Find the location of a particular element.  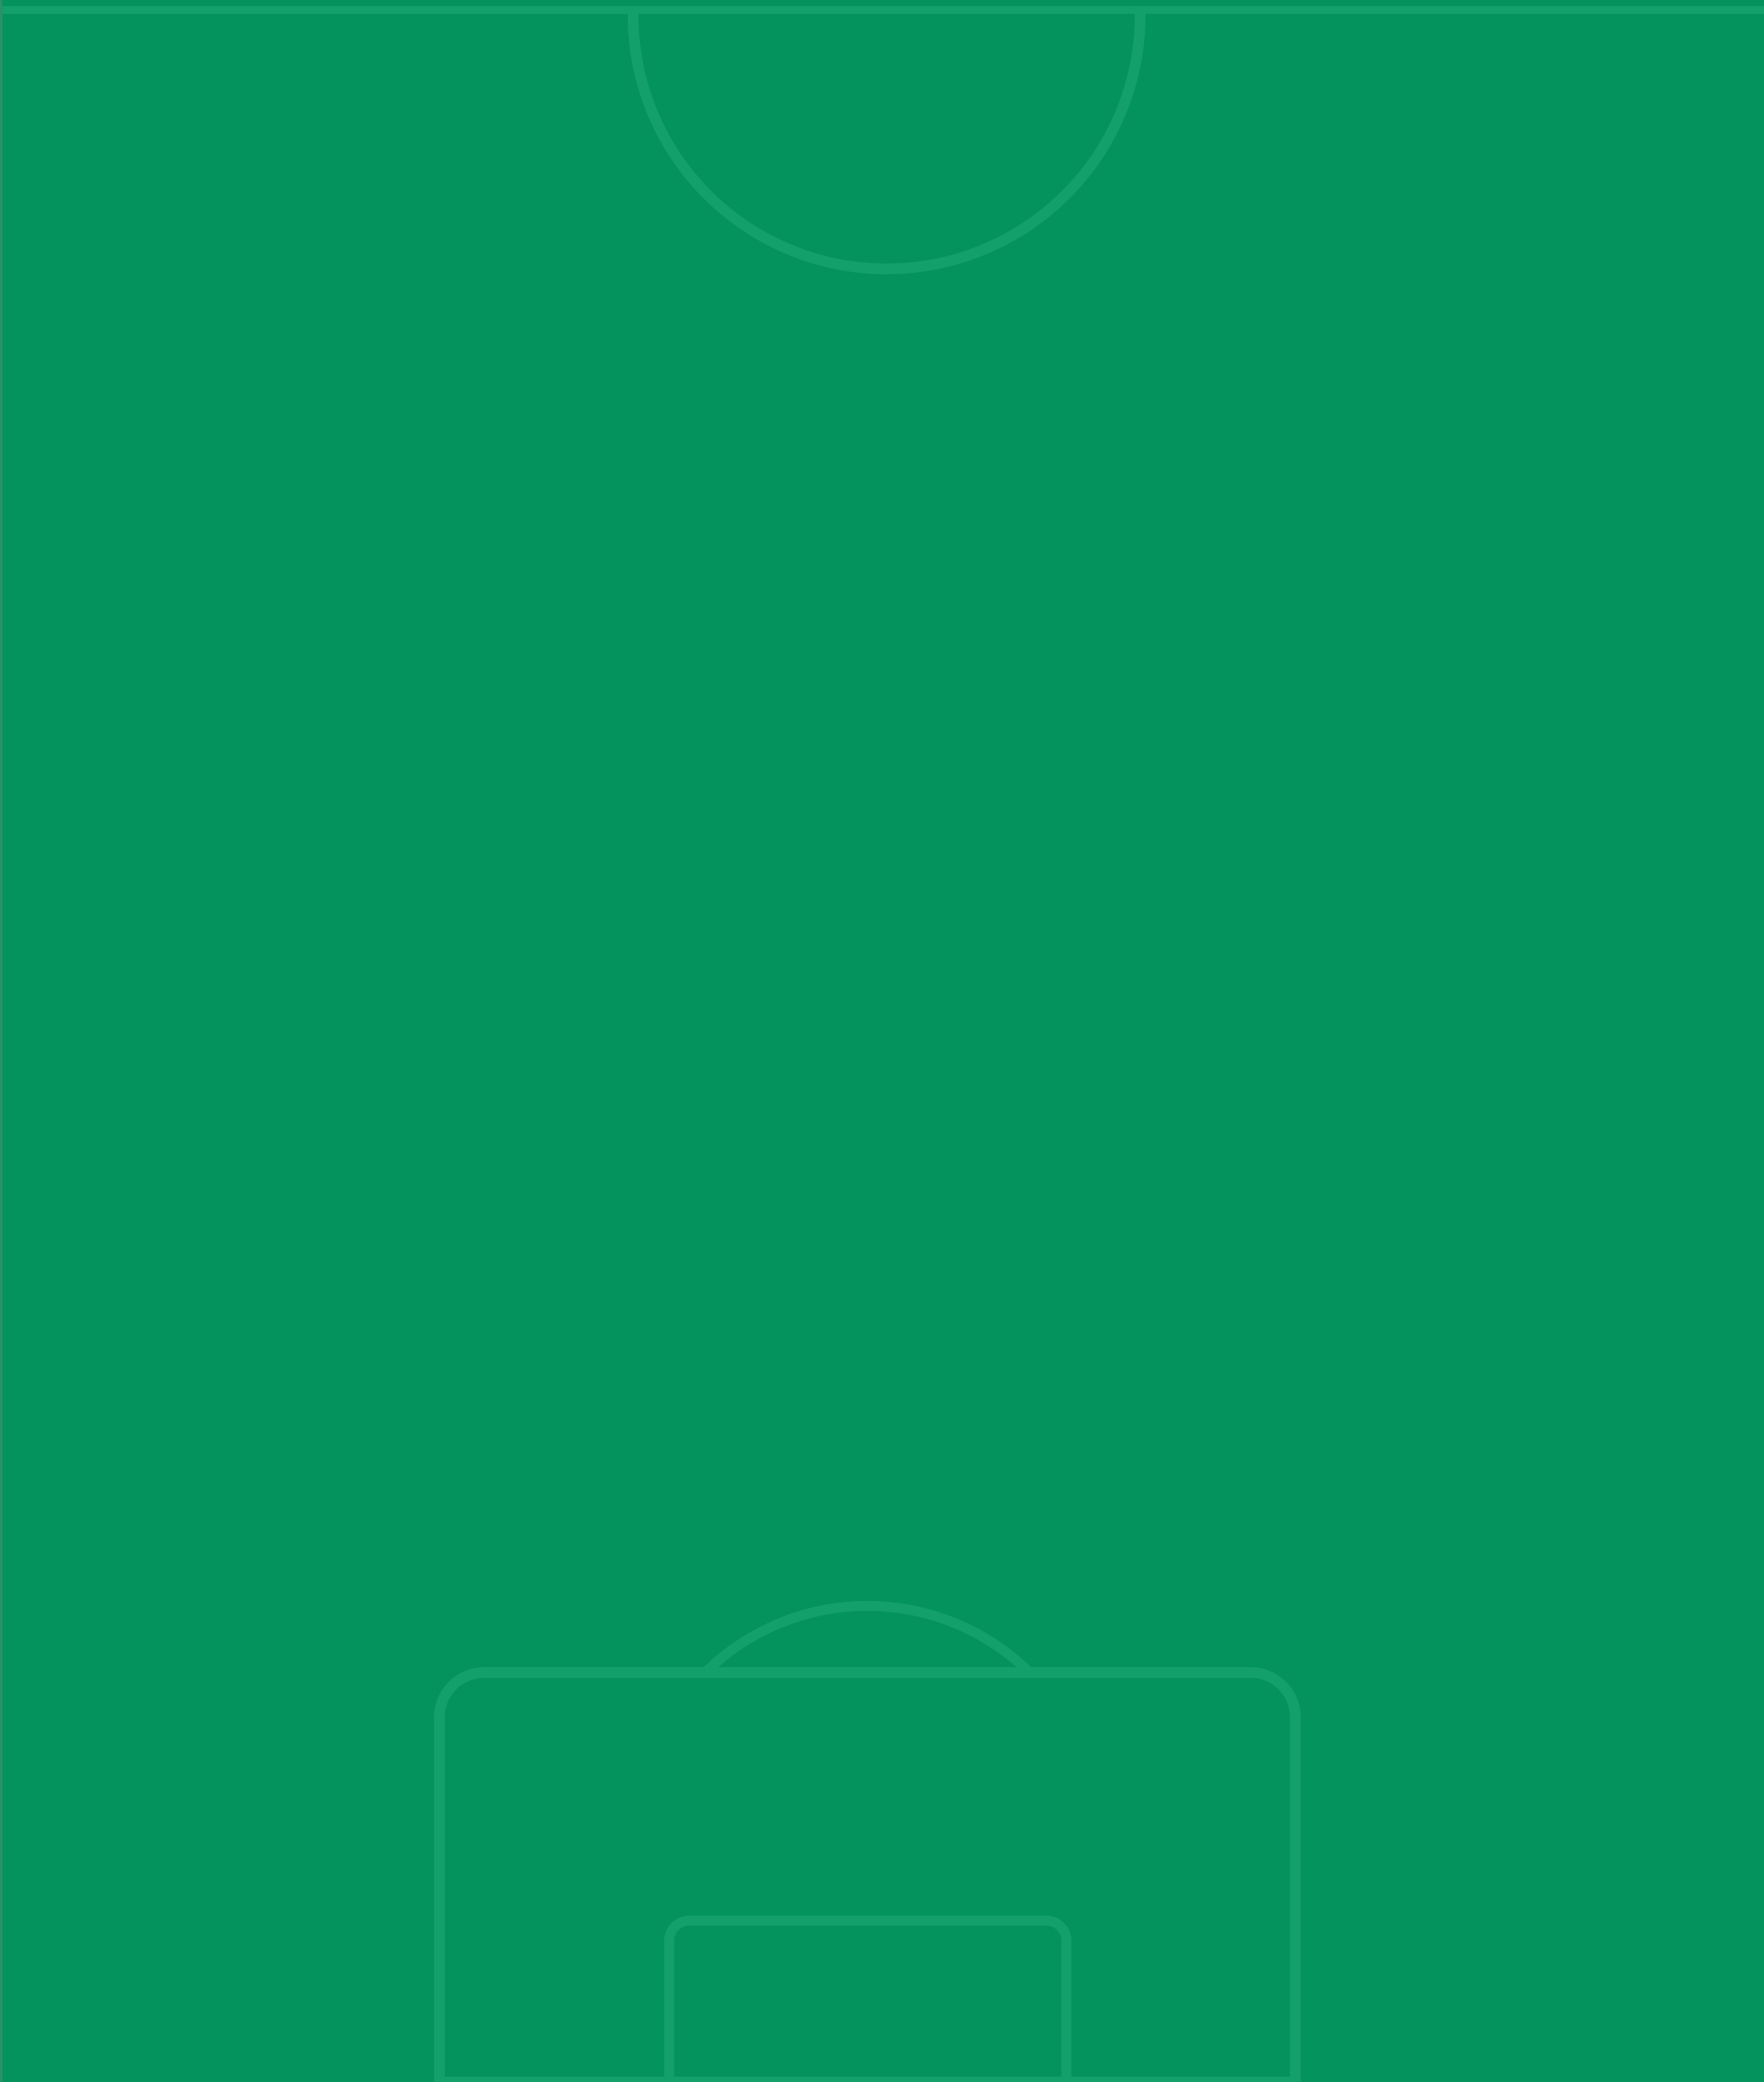

goal-line is located at coordinates (867, 2080).